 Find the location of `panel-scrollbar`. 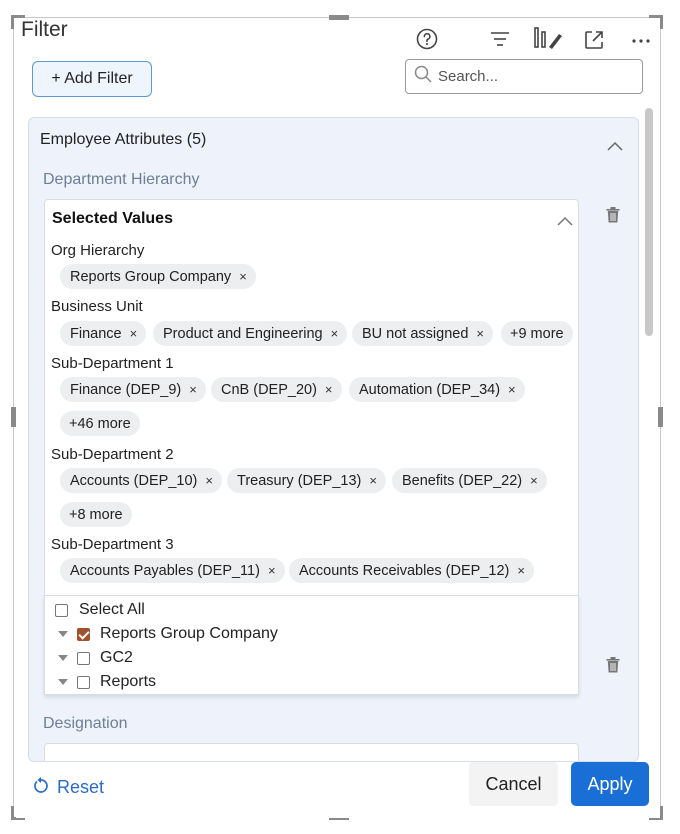

panel-scrollbar is located at coordinates (649, 222).